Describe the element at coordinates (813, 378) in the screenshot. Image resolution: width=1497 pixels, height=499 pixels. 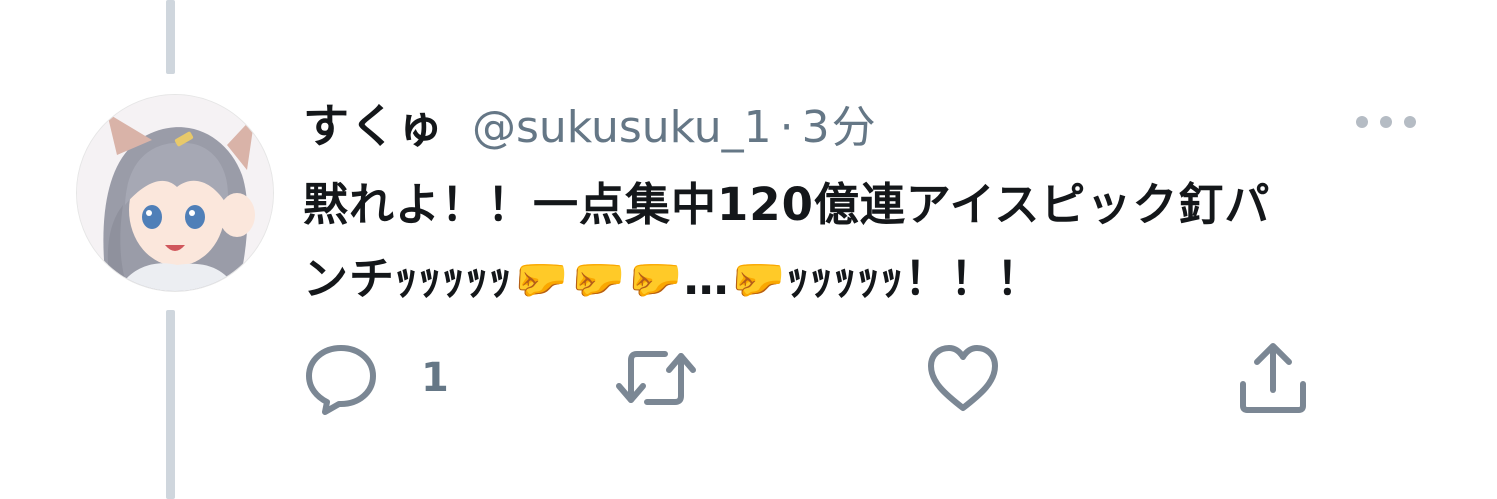
I see `action-bar: 1` at that location.